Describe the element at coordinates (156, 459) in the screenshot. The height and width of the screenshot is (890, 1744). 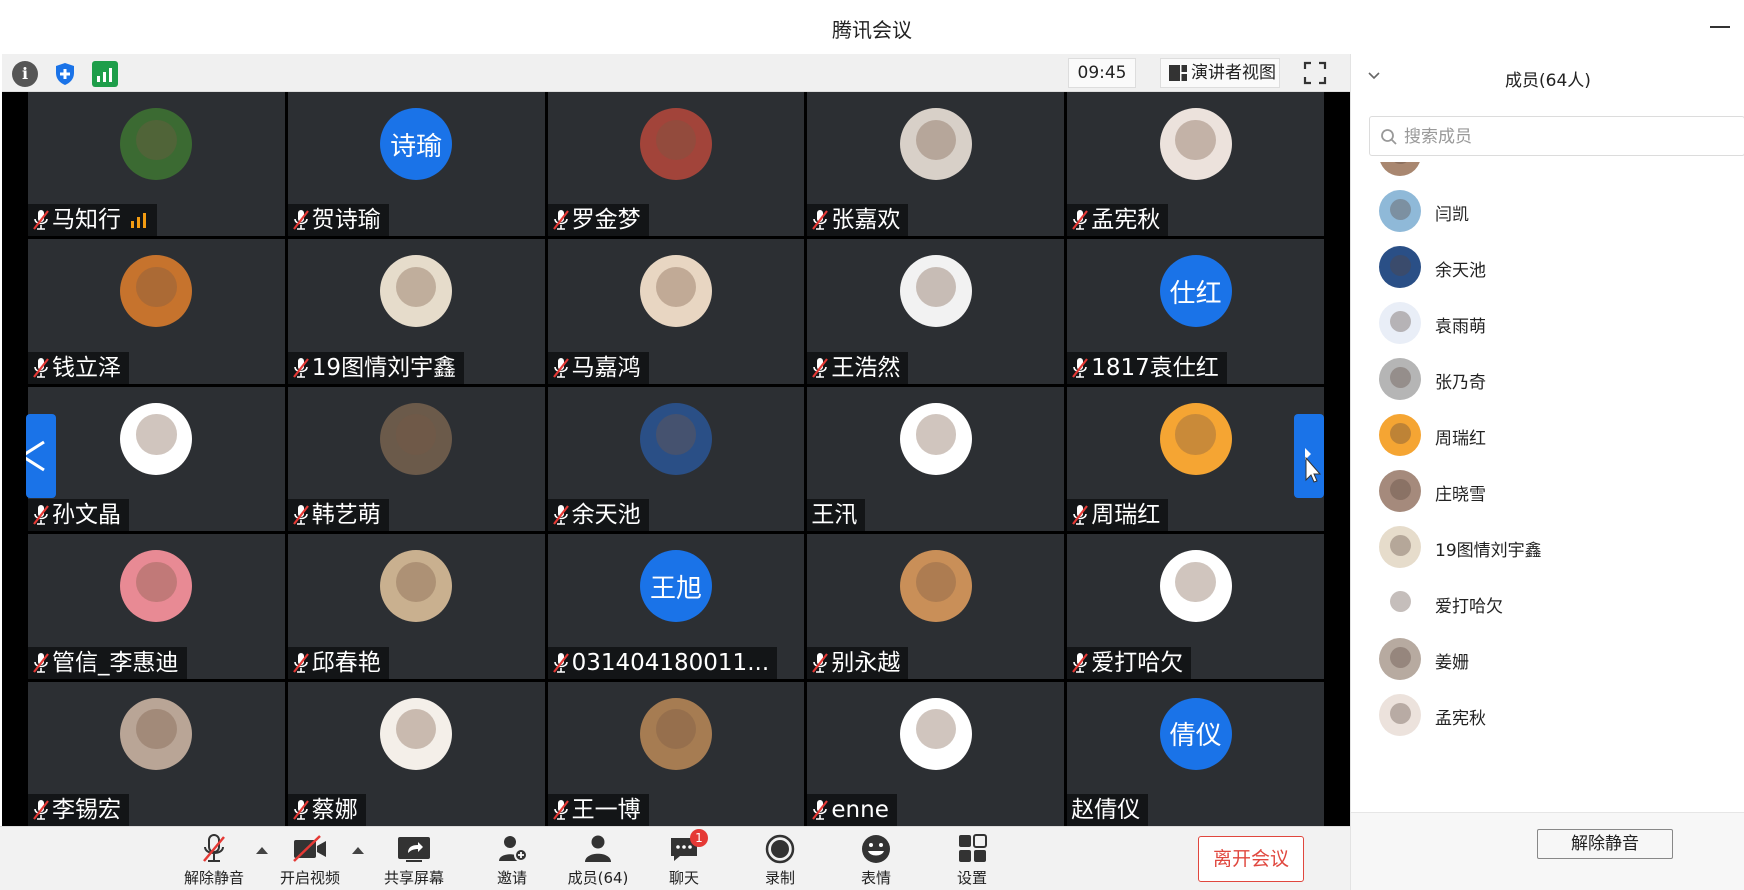
I see `participant-tile: 孙文晶` at that location.